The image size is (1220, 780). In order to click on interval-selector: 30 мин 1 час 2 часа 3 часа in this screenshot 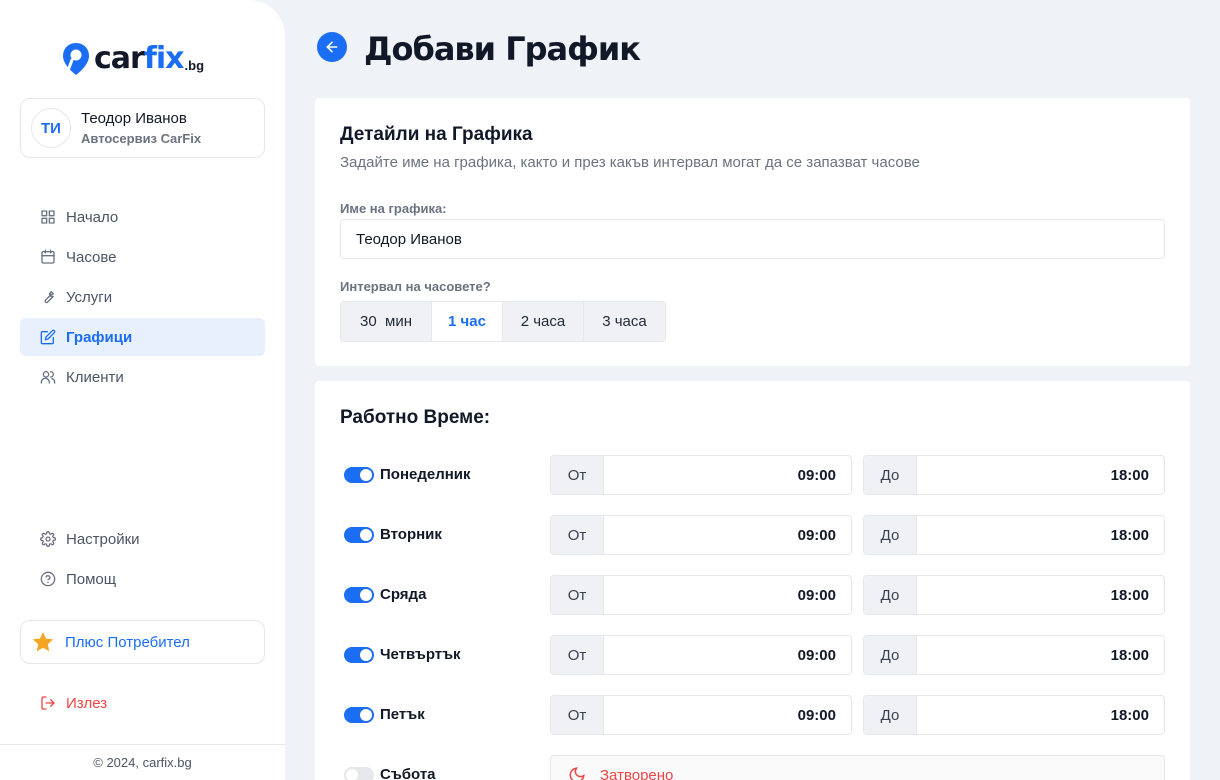, I will do `click(503, 321)`.